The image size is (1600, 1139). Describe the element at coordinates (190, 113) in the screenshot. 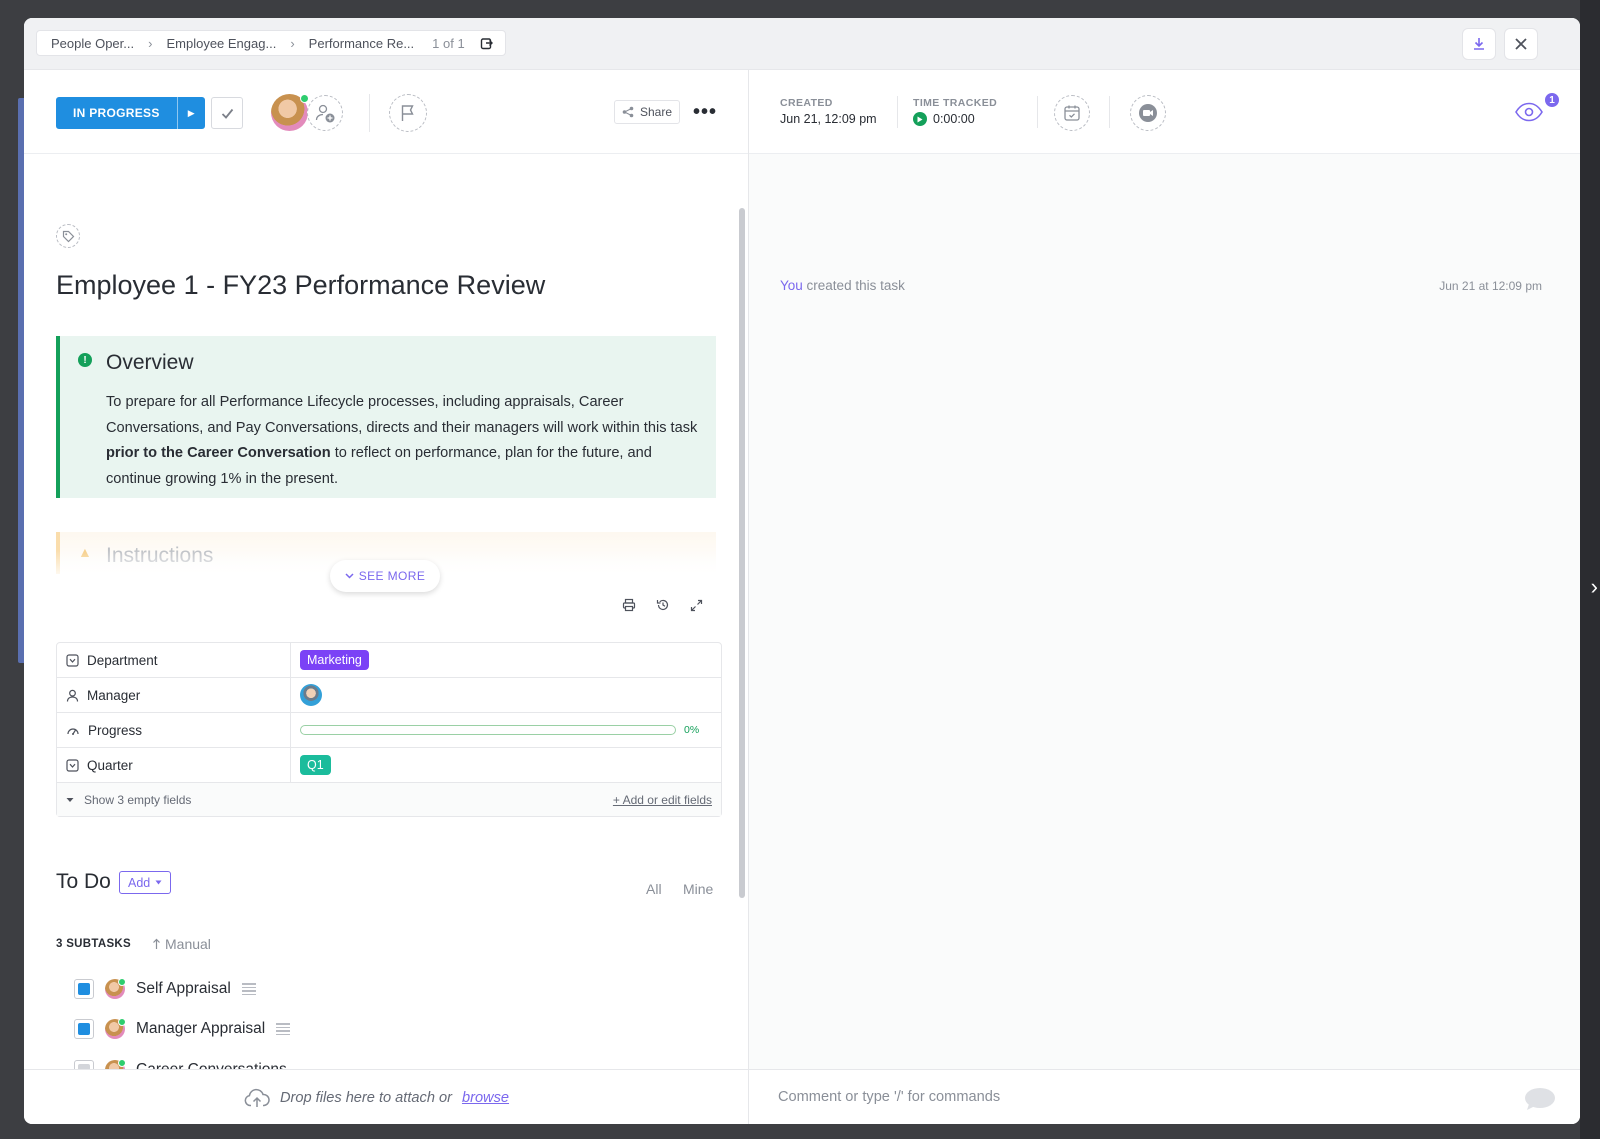

I see `next-status-icon: ▶` at that location.